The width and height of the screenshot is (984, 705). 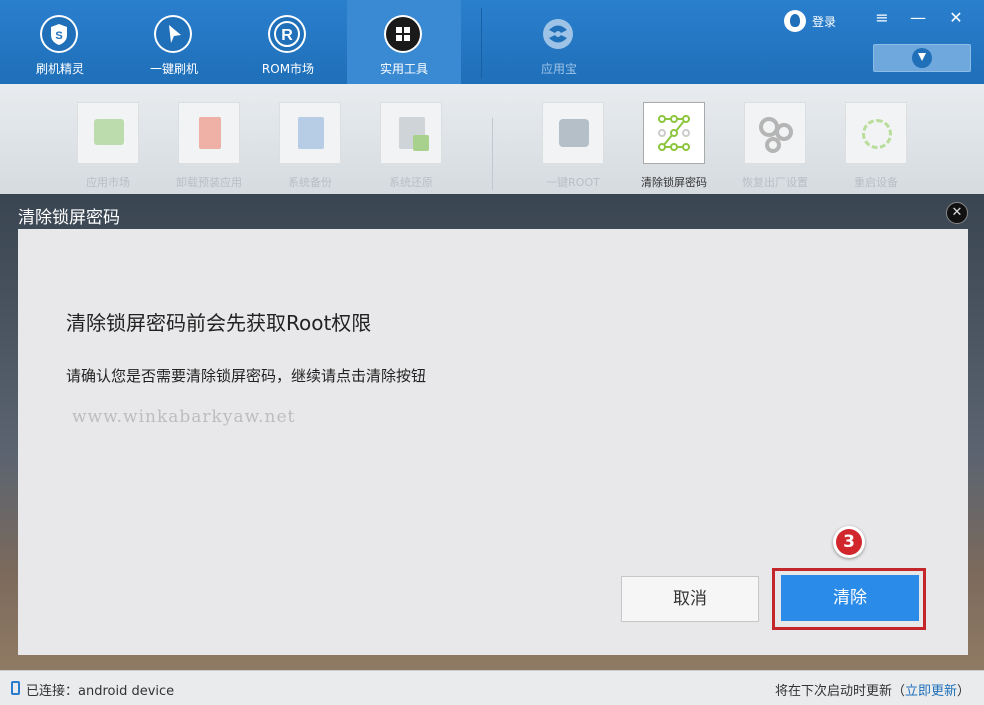 I want to click on menu-icon: ≡, so click(x=882, y=17).